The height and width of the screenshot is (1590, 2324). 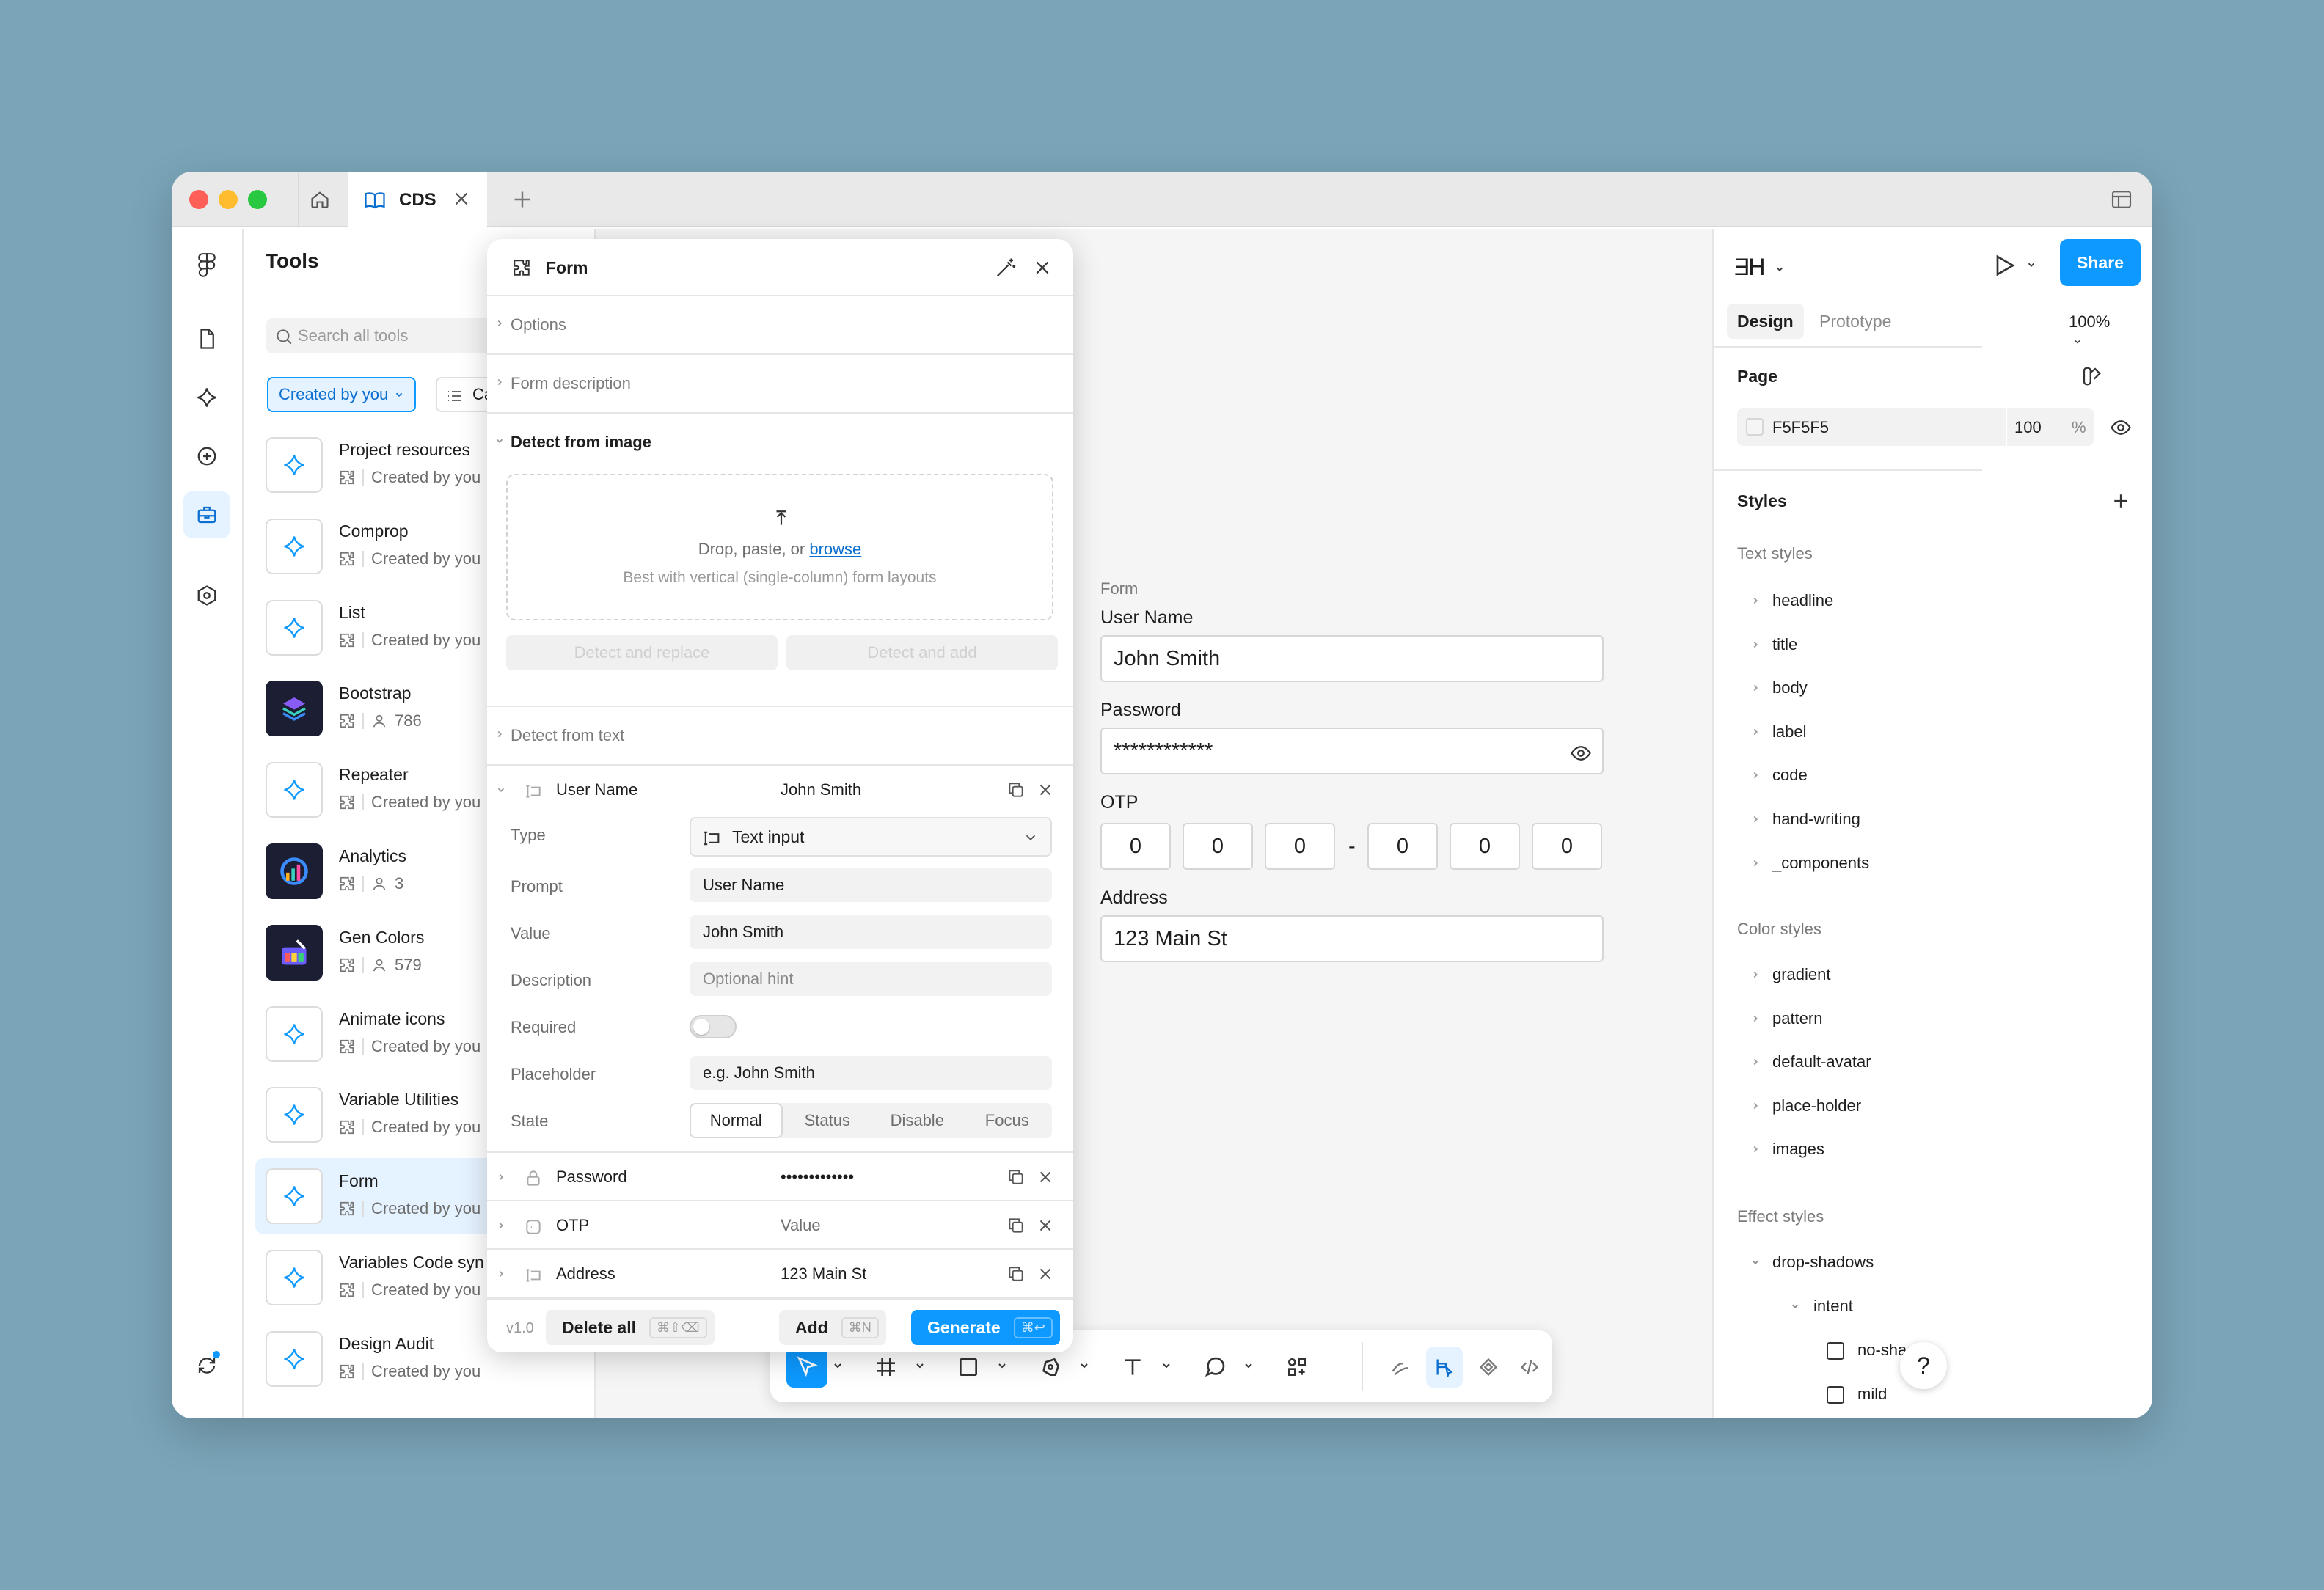 I want to click on draw-mode, so click(x=1400, y=1367).